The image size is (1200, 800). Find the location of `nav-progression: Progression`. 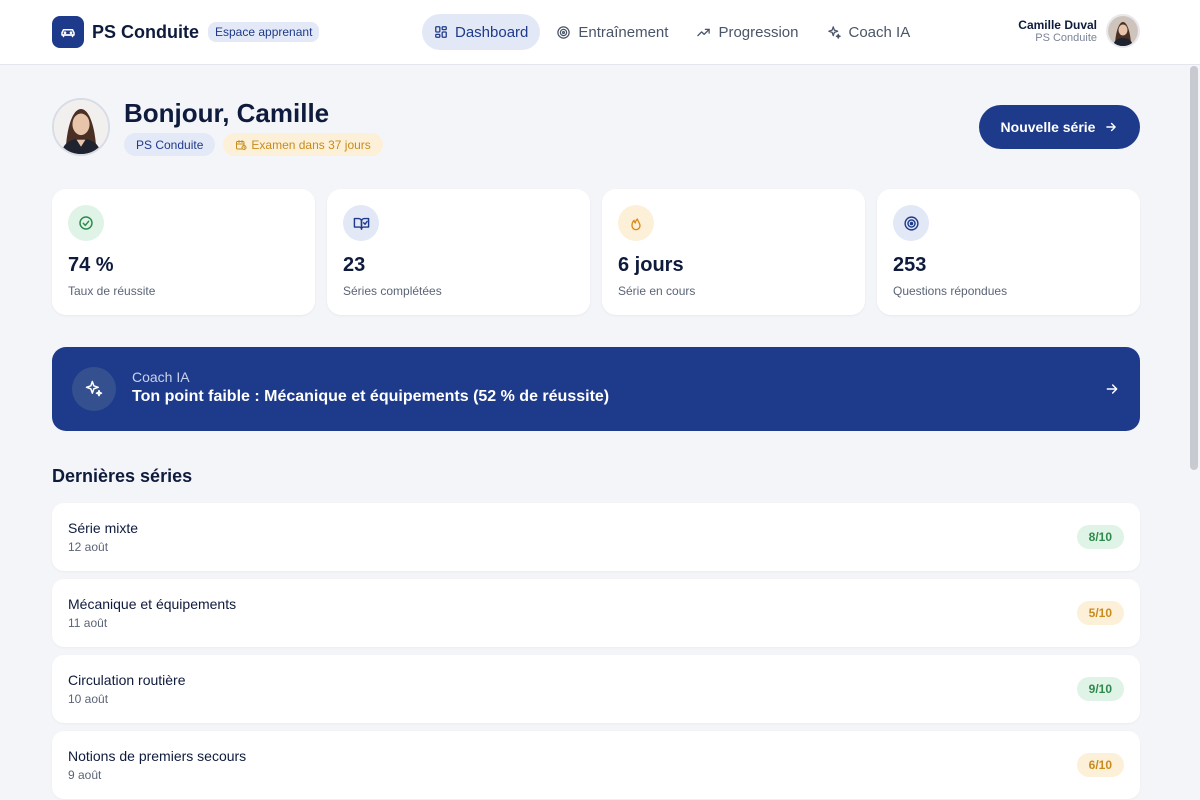

nav-progression: Progression is located at coordinates (747, 32).